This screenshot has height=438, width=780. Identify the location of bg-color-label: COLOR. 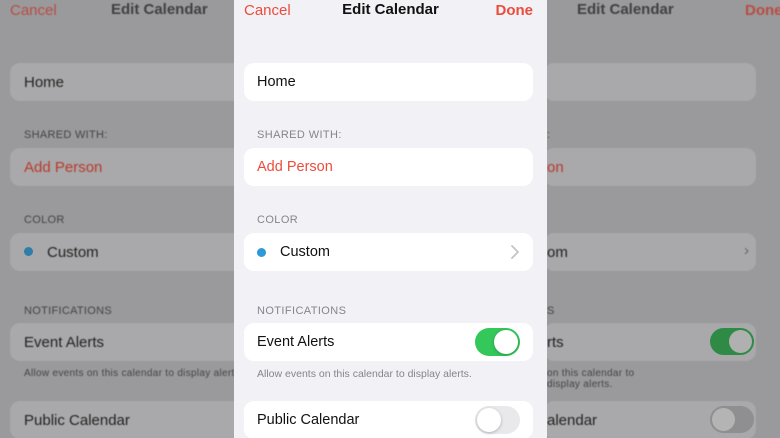
(44, 220).